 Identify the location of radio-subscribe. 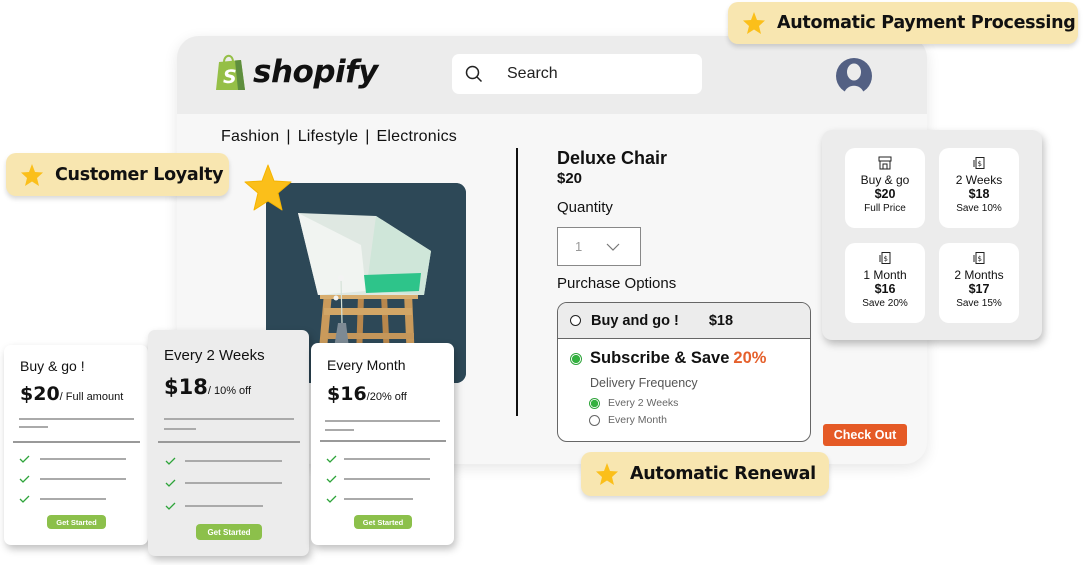
(576, 358).